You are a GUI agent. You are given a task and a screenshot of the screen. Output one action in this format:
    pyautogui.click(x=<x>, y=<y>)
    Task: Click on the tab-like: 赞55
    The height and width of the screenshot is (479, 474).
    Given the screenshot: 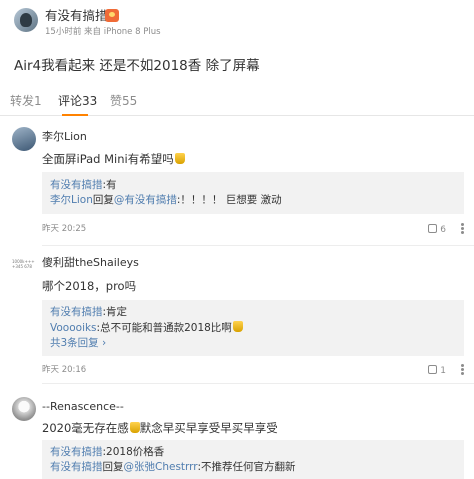 What is the action you would take?
    pyautogui.click(x=123, y=101)
    